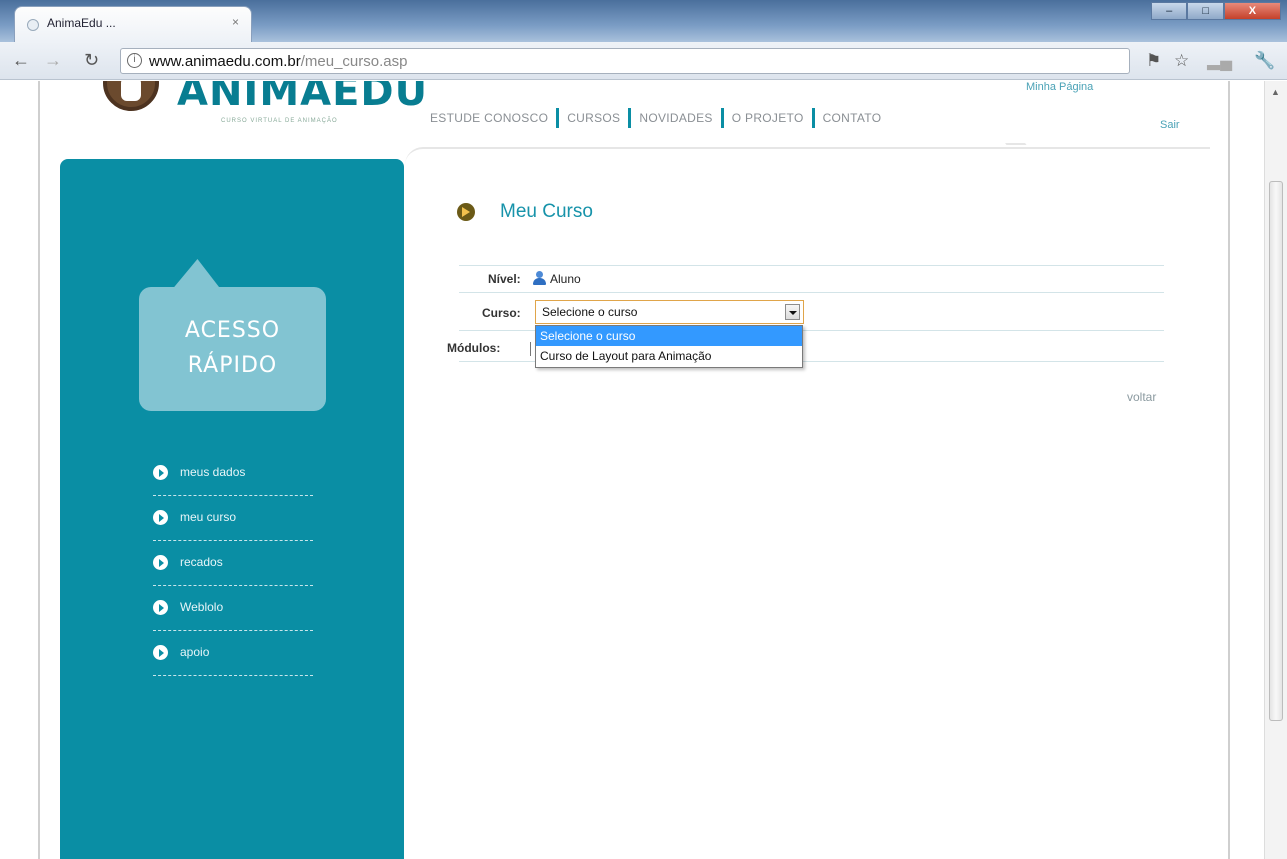  I want to click on vertical-scrollbar: ▲, so click(1275, 470).